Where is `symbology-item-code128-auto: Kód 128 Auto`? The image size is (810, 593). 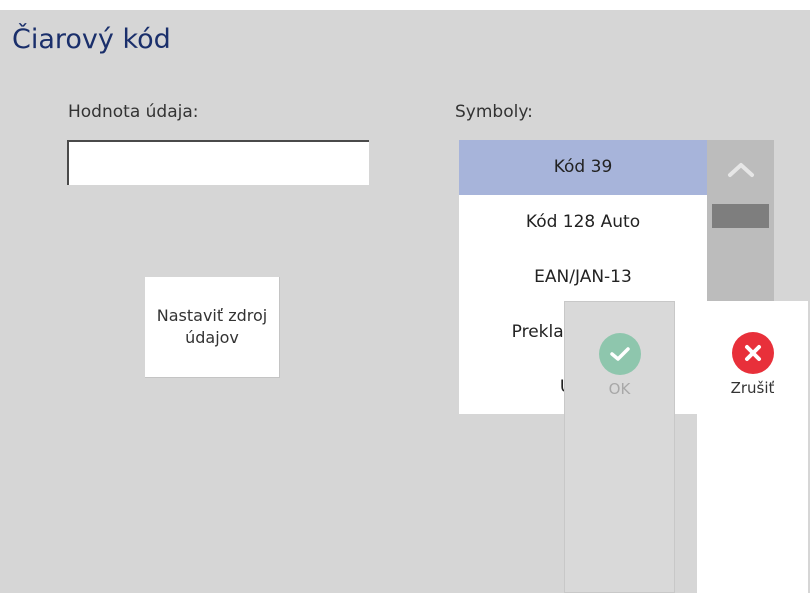
symbology-item-code128-auto: Kód 128 Auto is located at coordinates (583, 222).